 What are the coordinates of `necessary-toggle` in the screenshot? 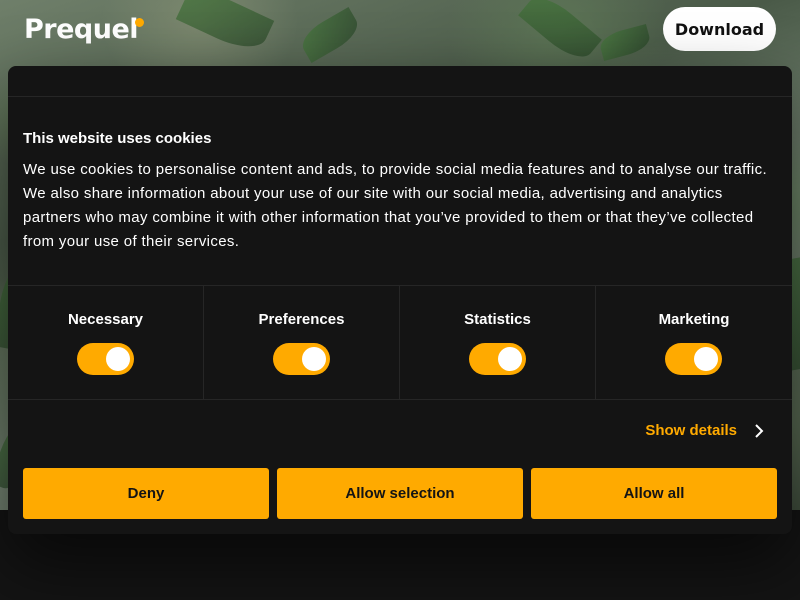 It's located at (105, 359).